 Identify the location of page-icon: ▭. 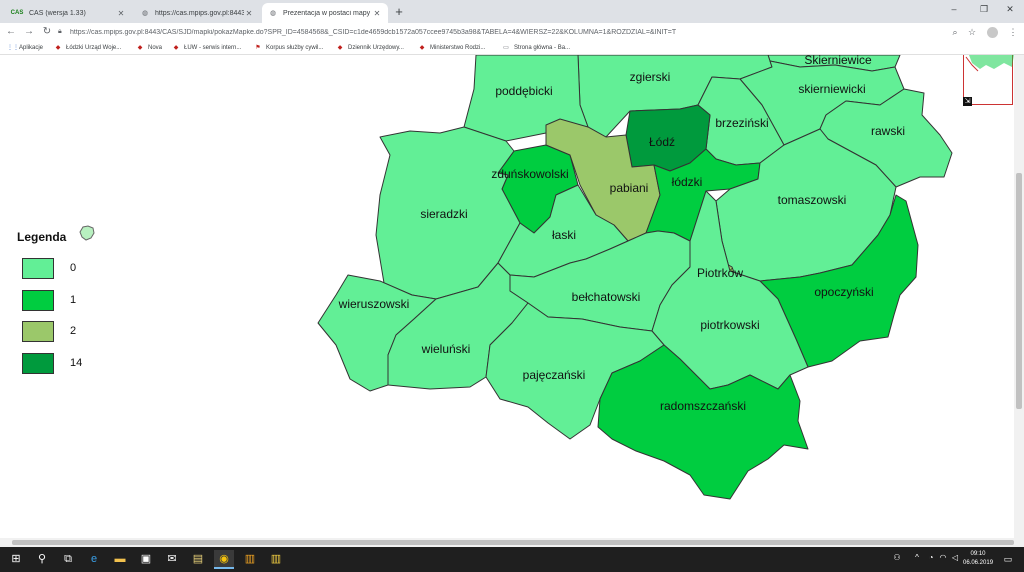
(506, 48).